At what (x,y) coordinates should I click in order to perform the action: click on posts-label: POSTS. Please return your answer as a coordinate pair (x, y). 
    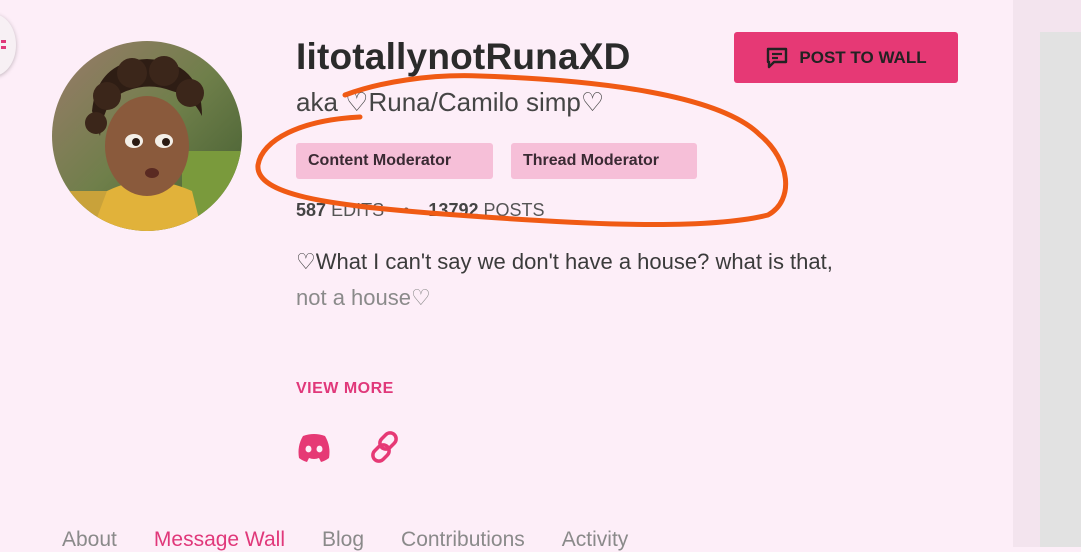
    Looking at the image, I should click on (514, 210).